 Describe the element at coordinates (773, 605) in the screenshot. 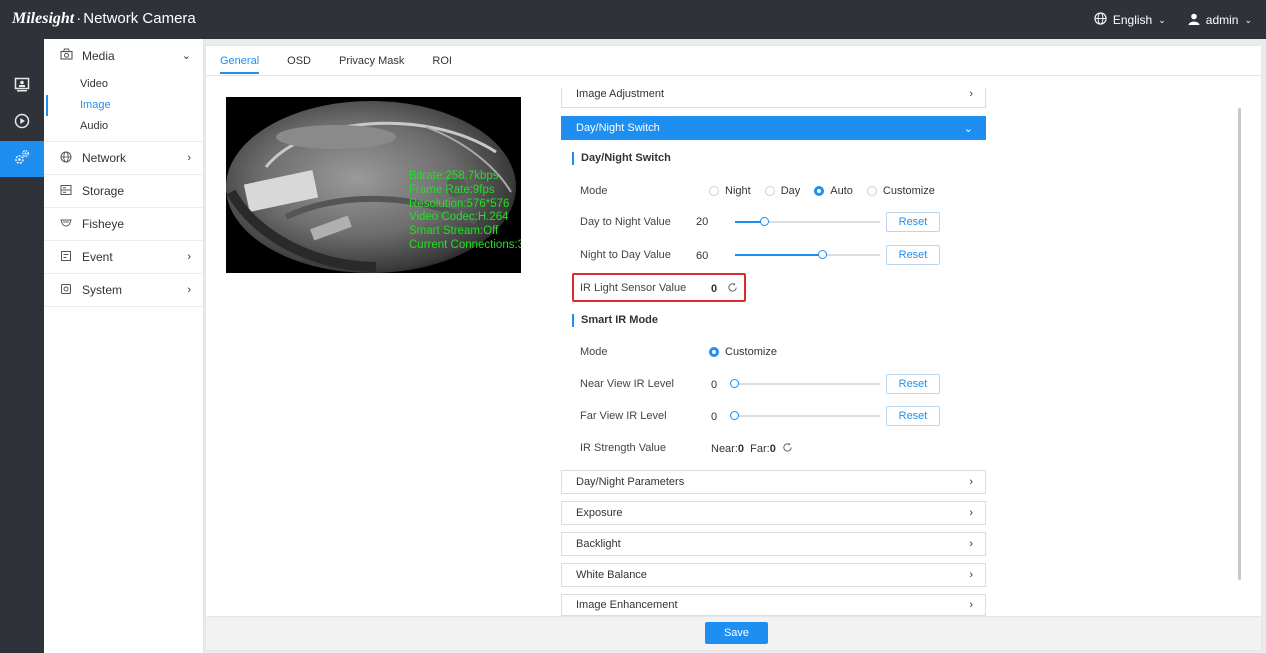

I see `accordion-image-enhancement: Image Enhancement ›` at that location.